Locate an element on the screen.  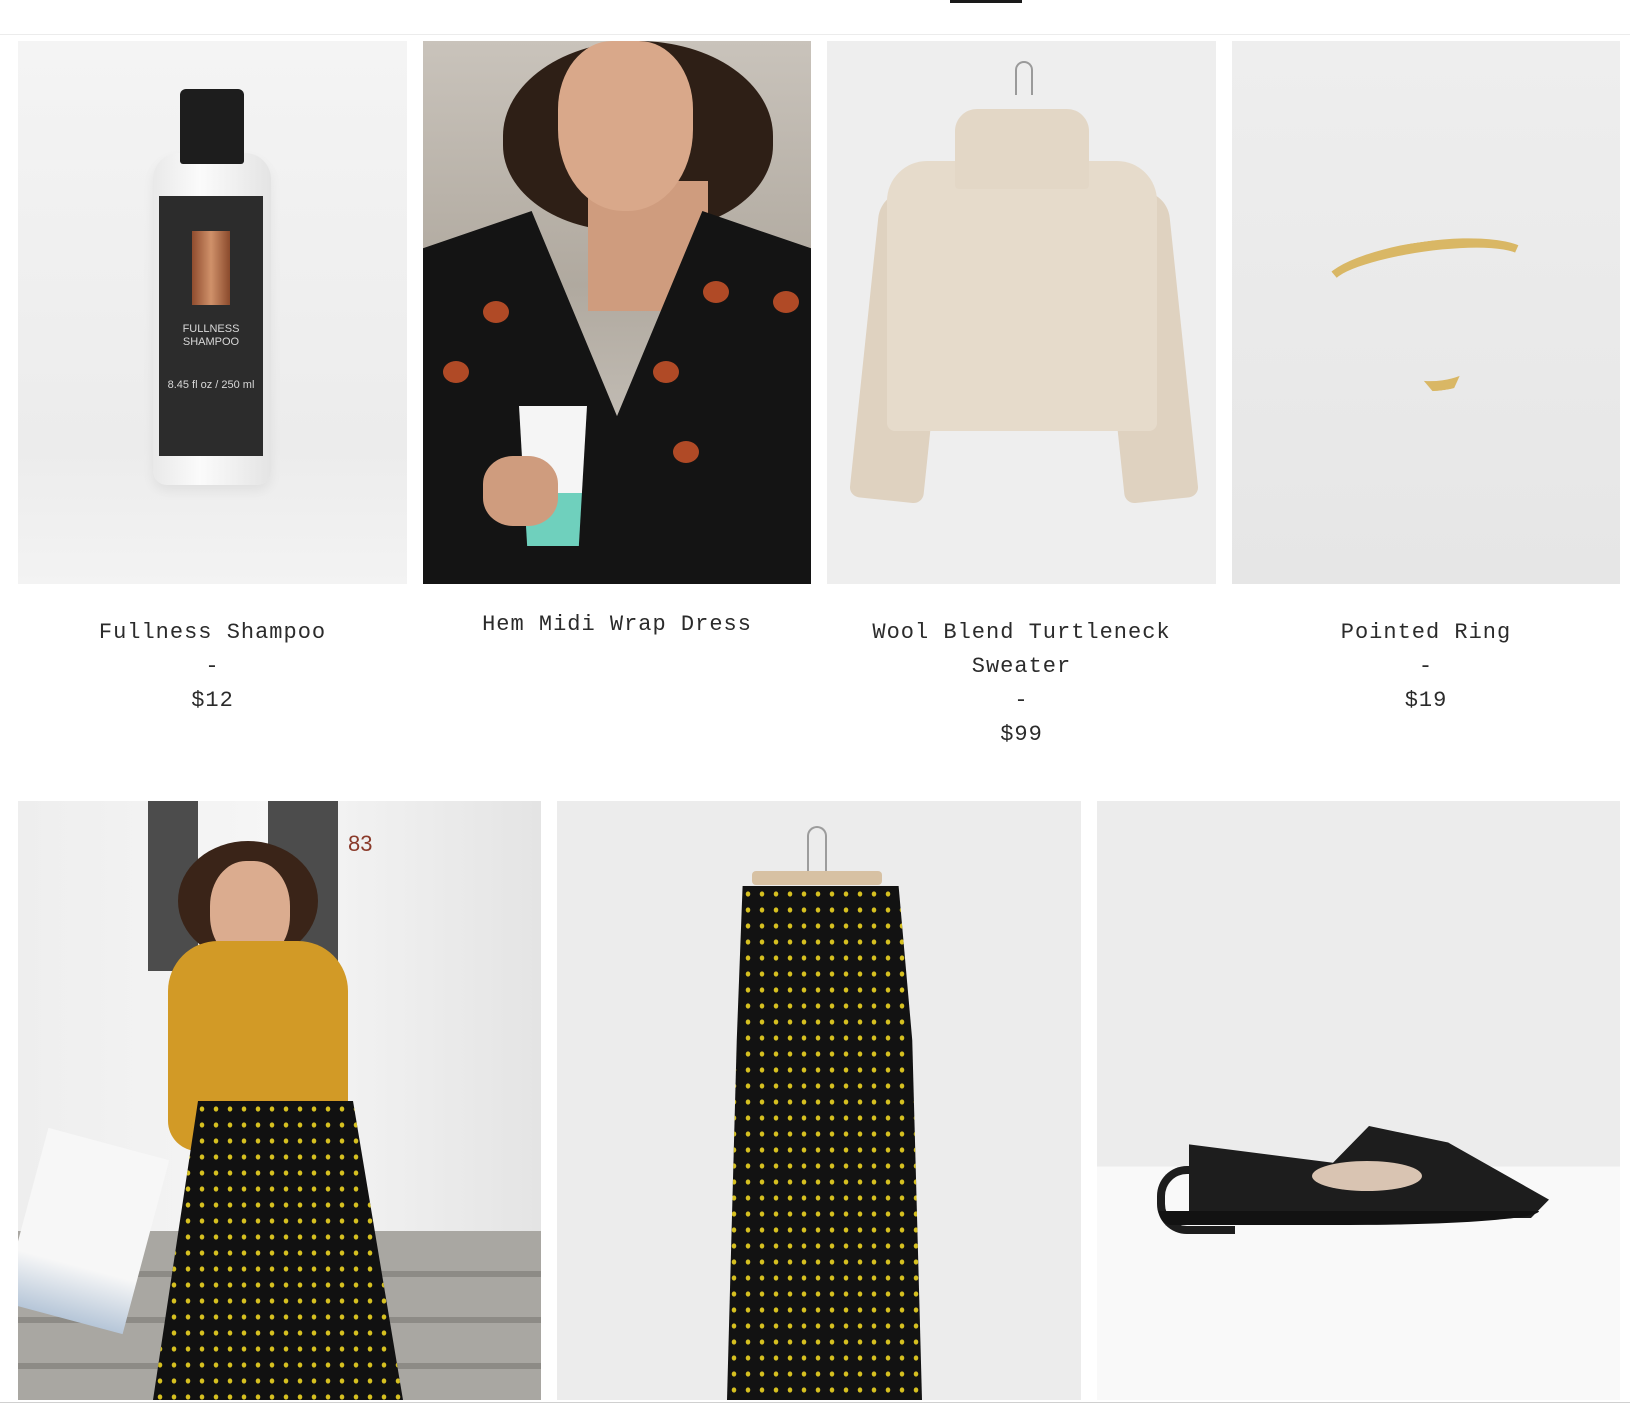
product-name: Hem Midi Wrap Dress is located at coordinates (617, 625).